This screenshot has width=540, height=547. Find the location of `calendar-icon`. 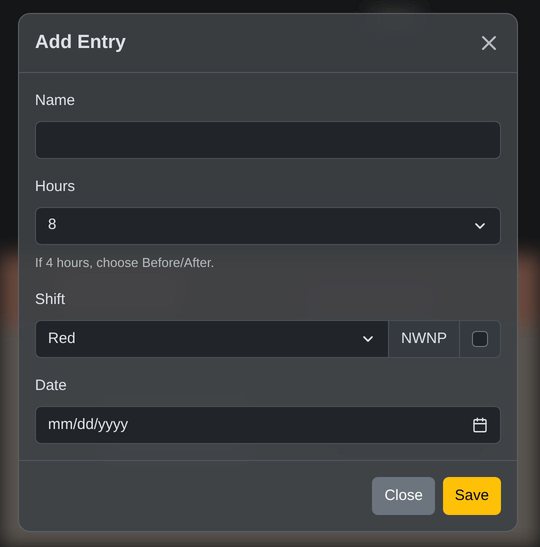

calendar-icon is located at coordinates (480, 425).